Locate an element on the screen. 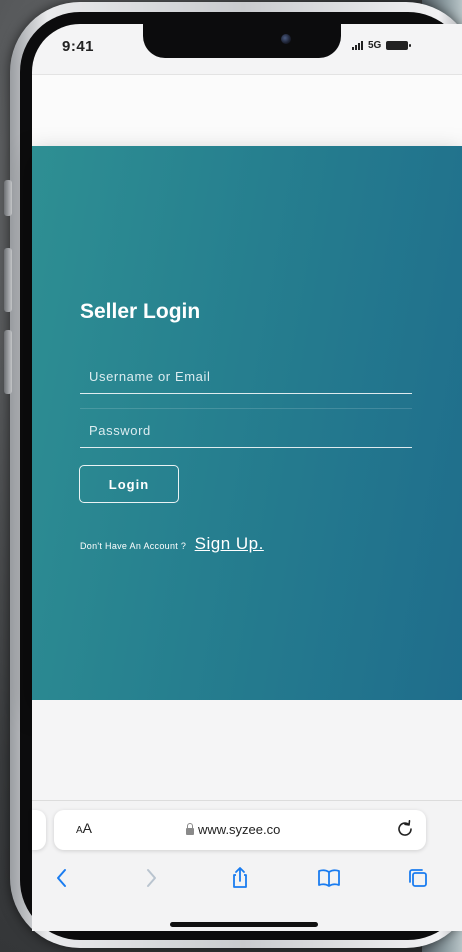 This screenshot has height=952, width=462. volume-down-button is located at coordinates (8, 362).